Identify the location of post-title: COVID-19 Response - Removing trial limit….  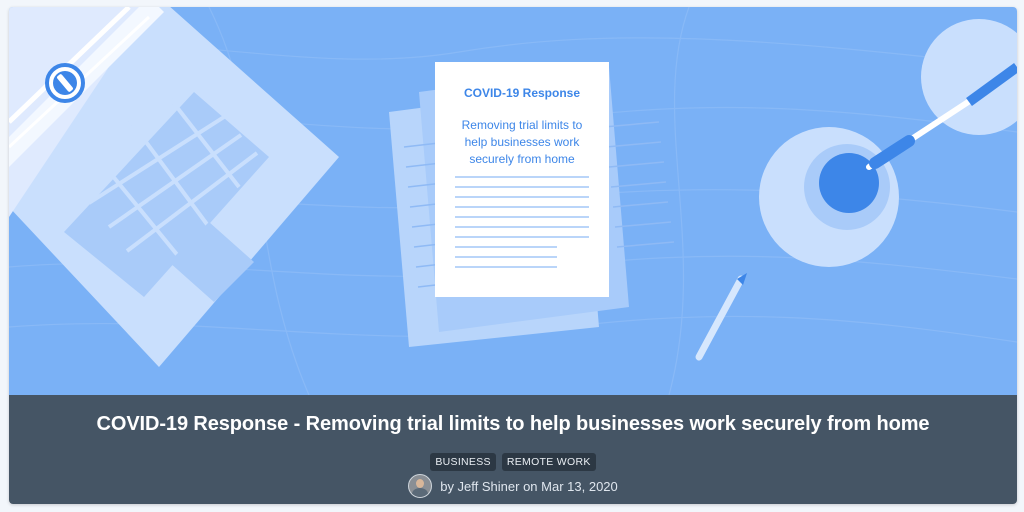
(513, 424).